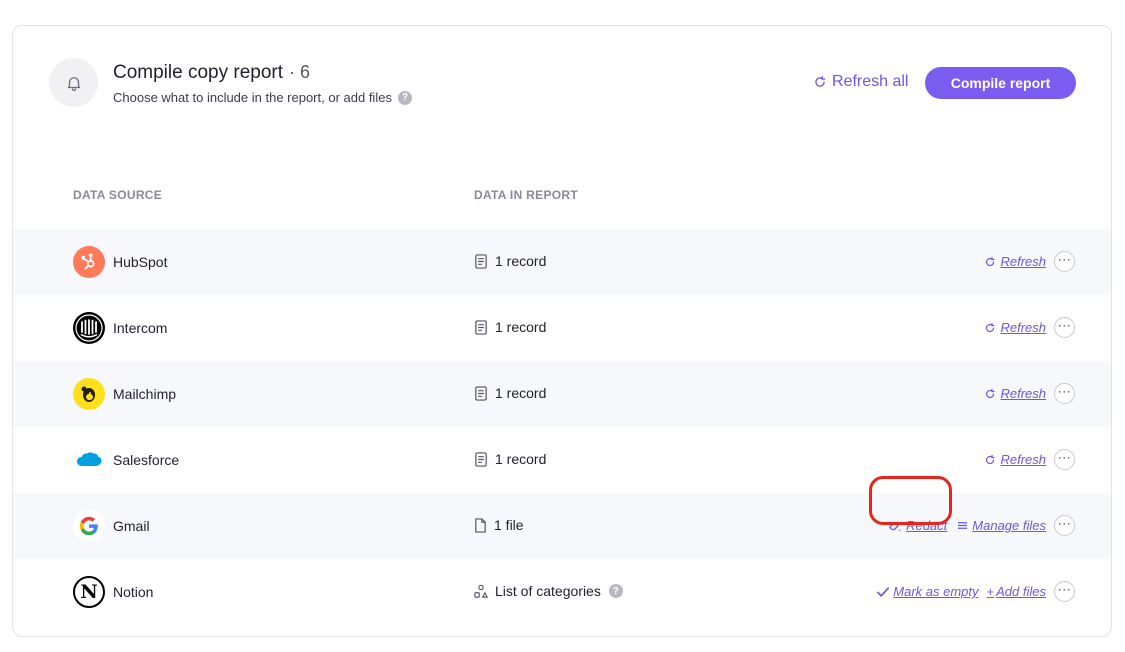 This screenshot has height=652, width=1125. Describe the element at coordinates (89, 592) in the screenshot. I see `notion-logo-icon: N` at that location.